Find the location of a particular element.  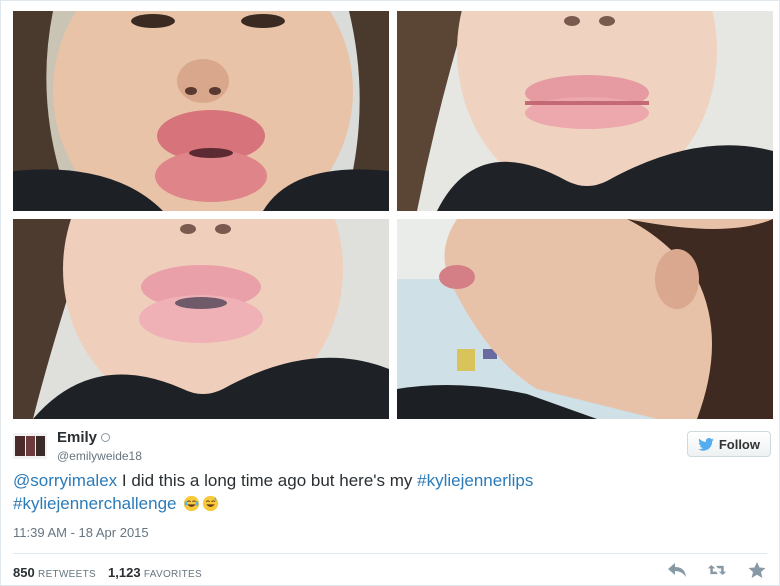

reply-icon is located at coordinates (677, 570).